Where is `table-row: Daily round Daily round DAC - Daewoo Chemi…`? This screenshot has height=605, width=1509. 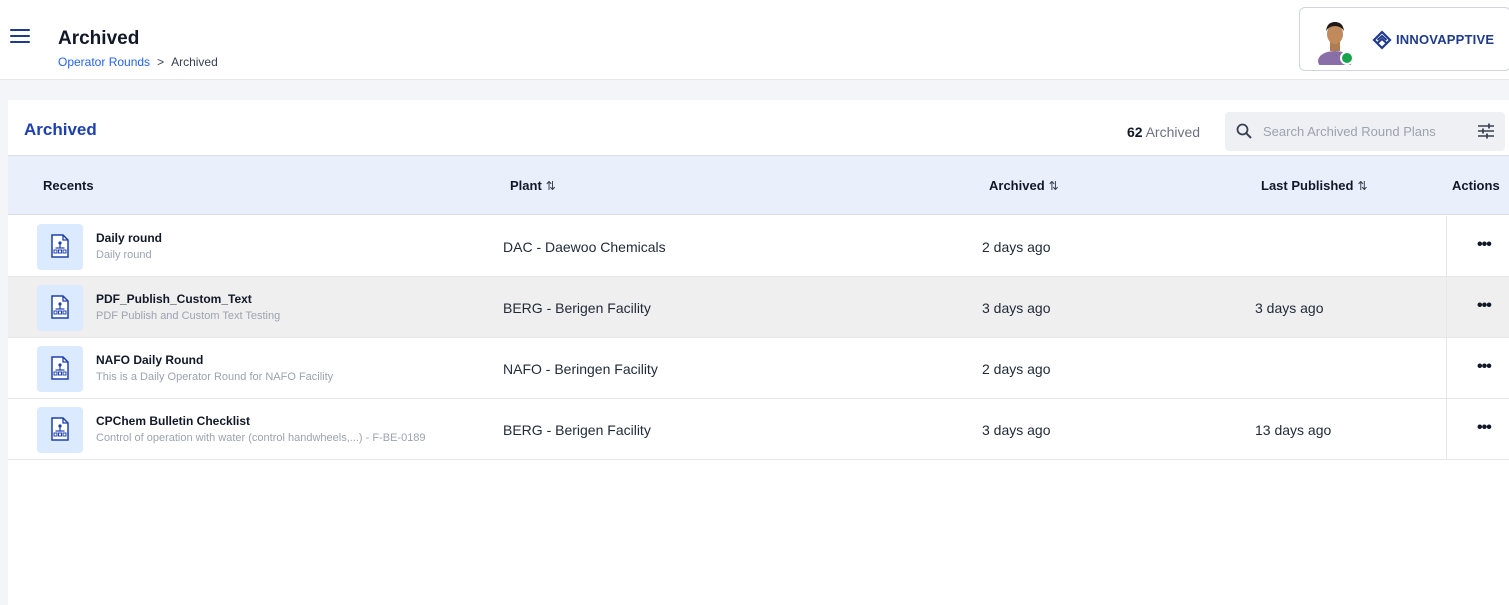
table-row: Daily round Daily round DAC - Daewoo Chemi… is located at coordinates (758, 246).